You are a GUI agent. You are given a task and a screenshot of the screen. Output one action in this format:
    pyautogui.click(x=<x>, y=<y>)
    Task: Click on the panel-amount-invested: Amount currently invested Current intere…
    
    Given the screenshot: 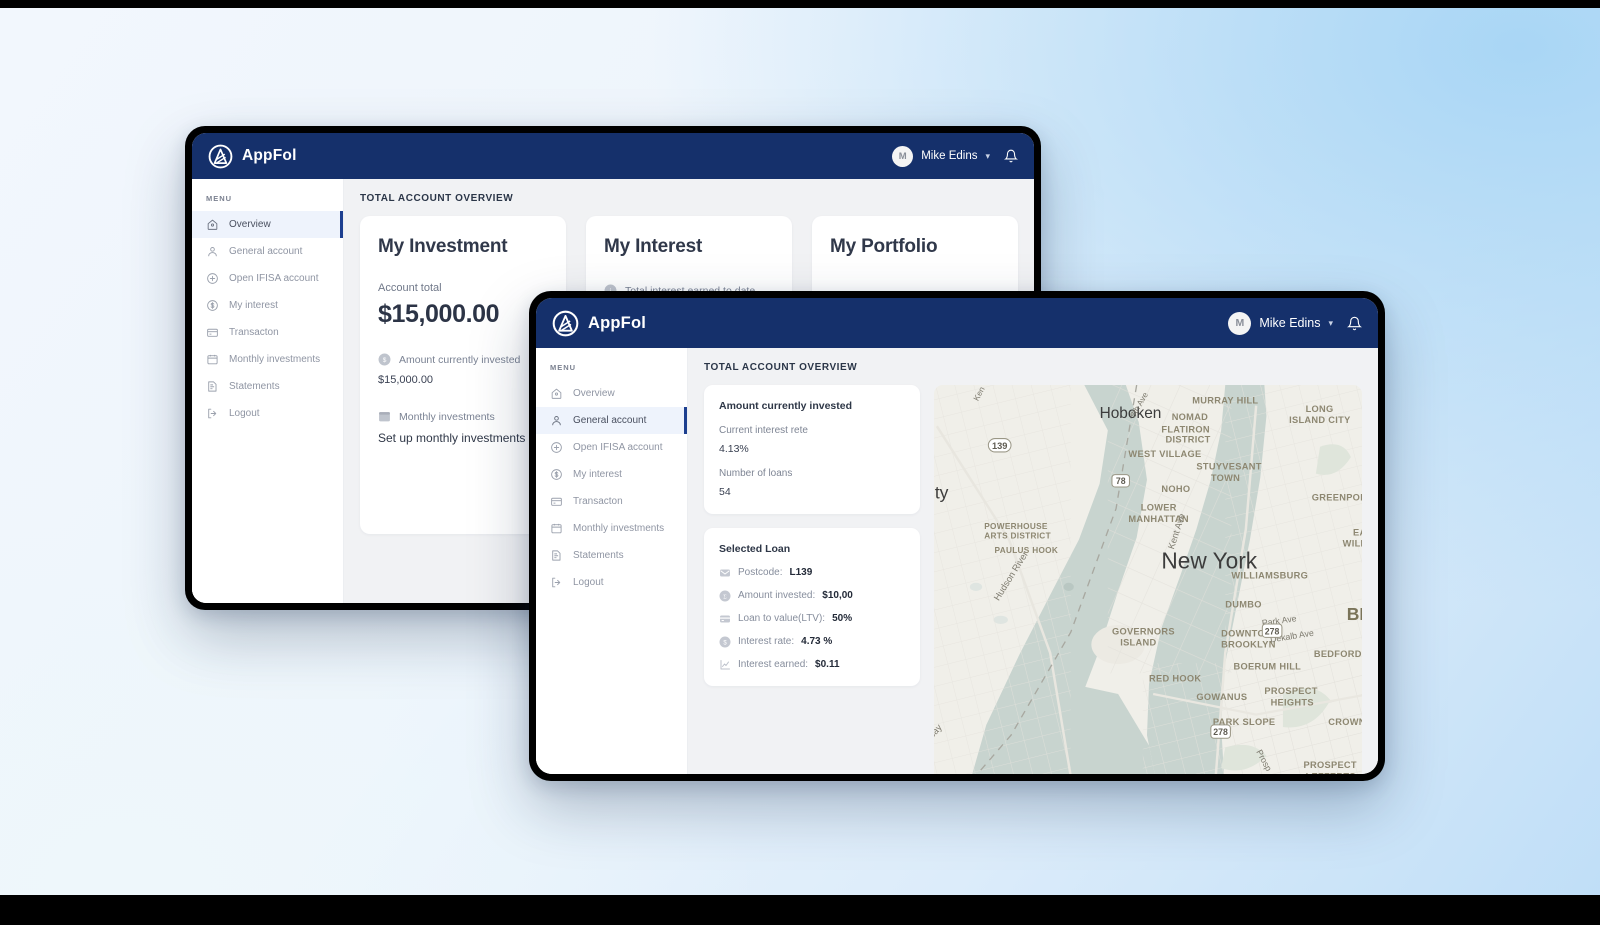 What is the action you would take?
    pyautogui.click(x=812, y=449)
    